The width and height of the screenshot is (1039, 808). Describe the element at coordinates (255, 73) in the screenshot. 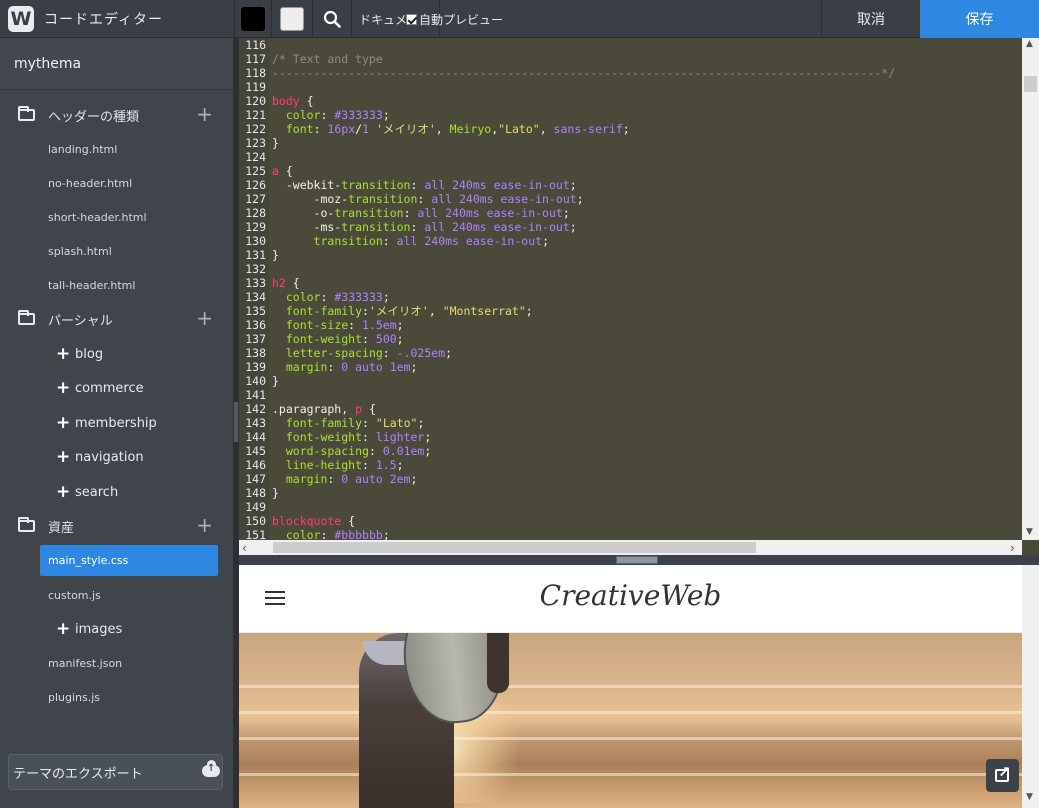

I see `line-number: 118` at that location.